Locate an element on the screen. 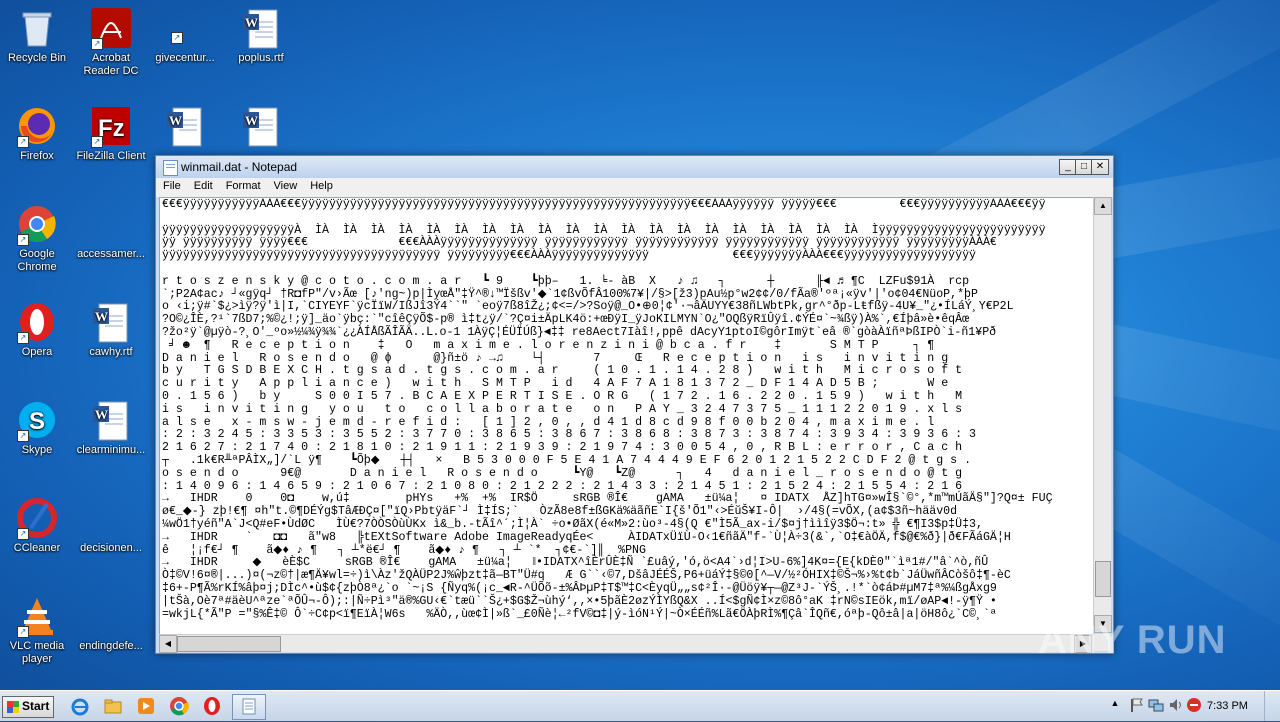 The width and height of the screenshot is (1280, 722). window-title: winmail.dat - Notepad is located at coordinates (239, 167).